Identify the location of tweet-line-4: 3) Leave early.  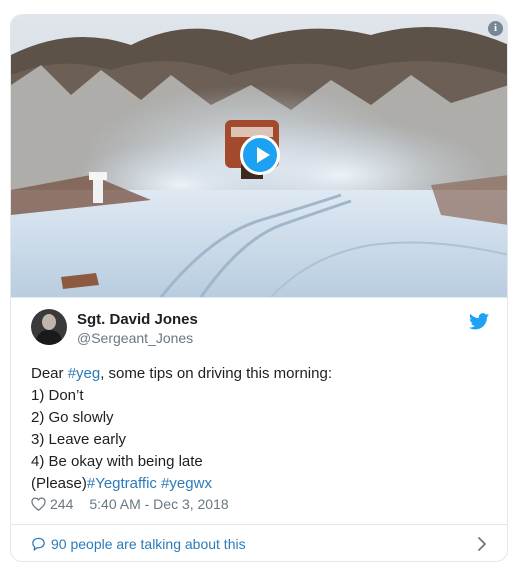
(79, 439).